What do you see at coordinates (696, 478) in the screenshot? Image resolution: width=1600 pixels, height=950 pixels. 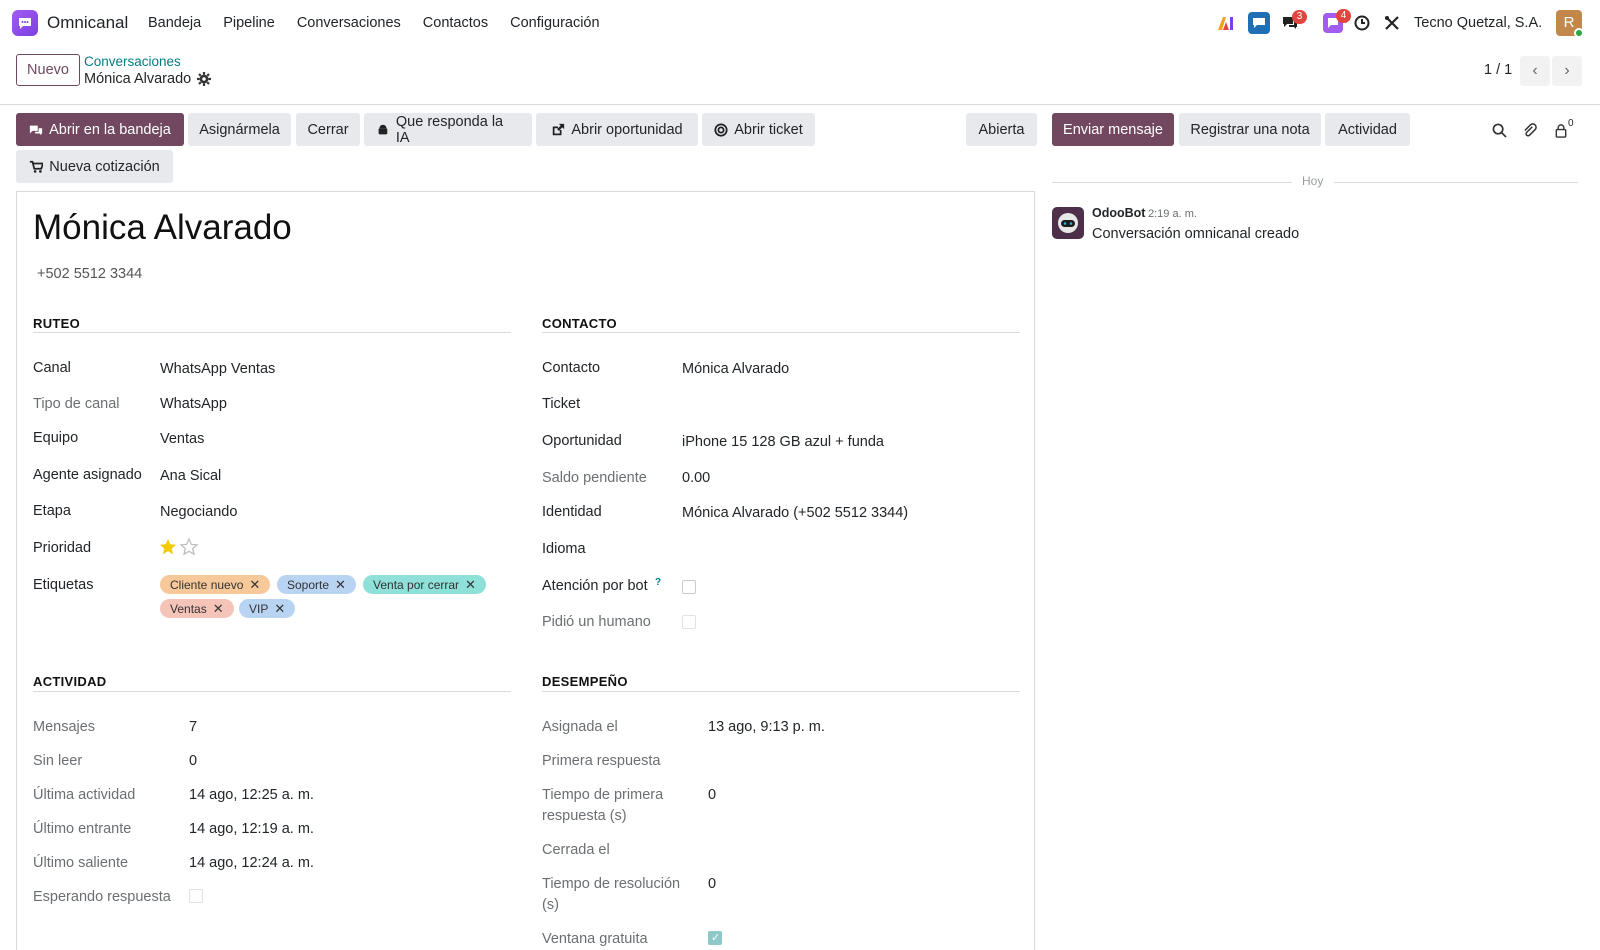 I see `balance-value: 0.00` at bounding box center [696, 478].